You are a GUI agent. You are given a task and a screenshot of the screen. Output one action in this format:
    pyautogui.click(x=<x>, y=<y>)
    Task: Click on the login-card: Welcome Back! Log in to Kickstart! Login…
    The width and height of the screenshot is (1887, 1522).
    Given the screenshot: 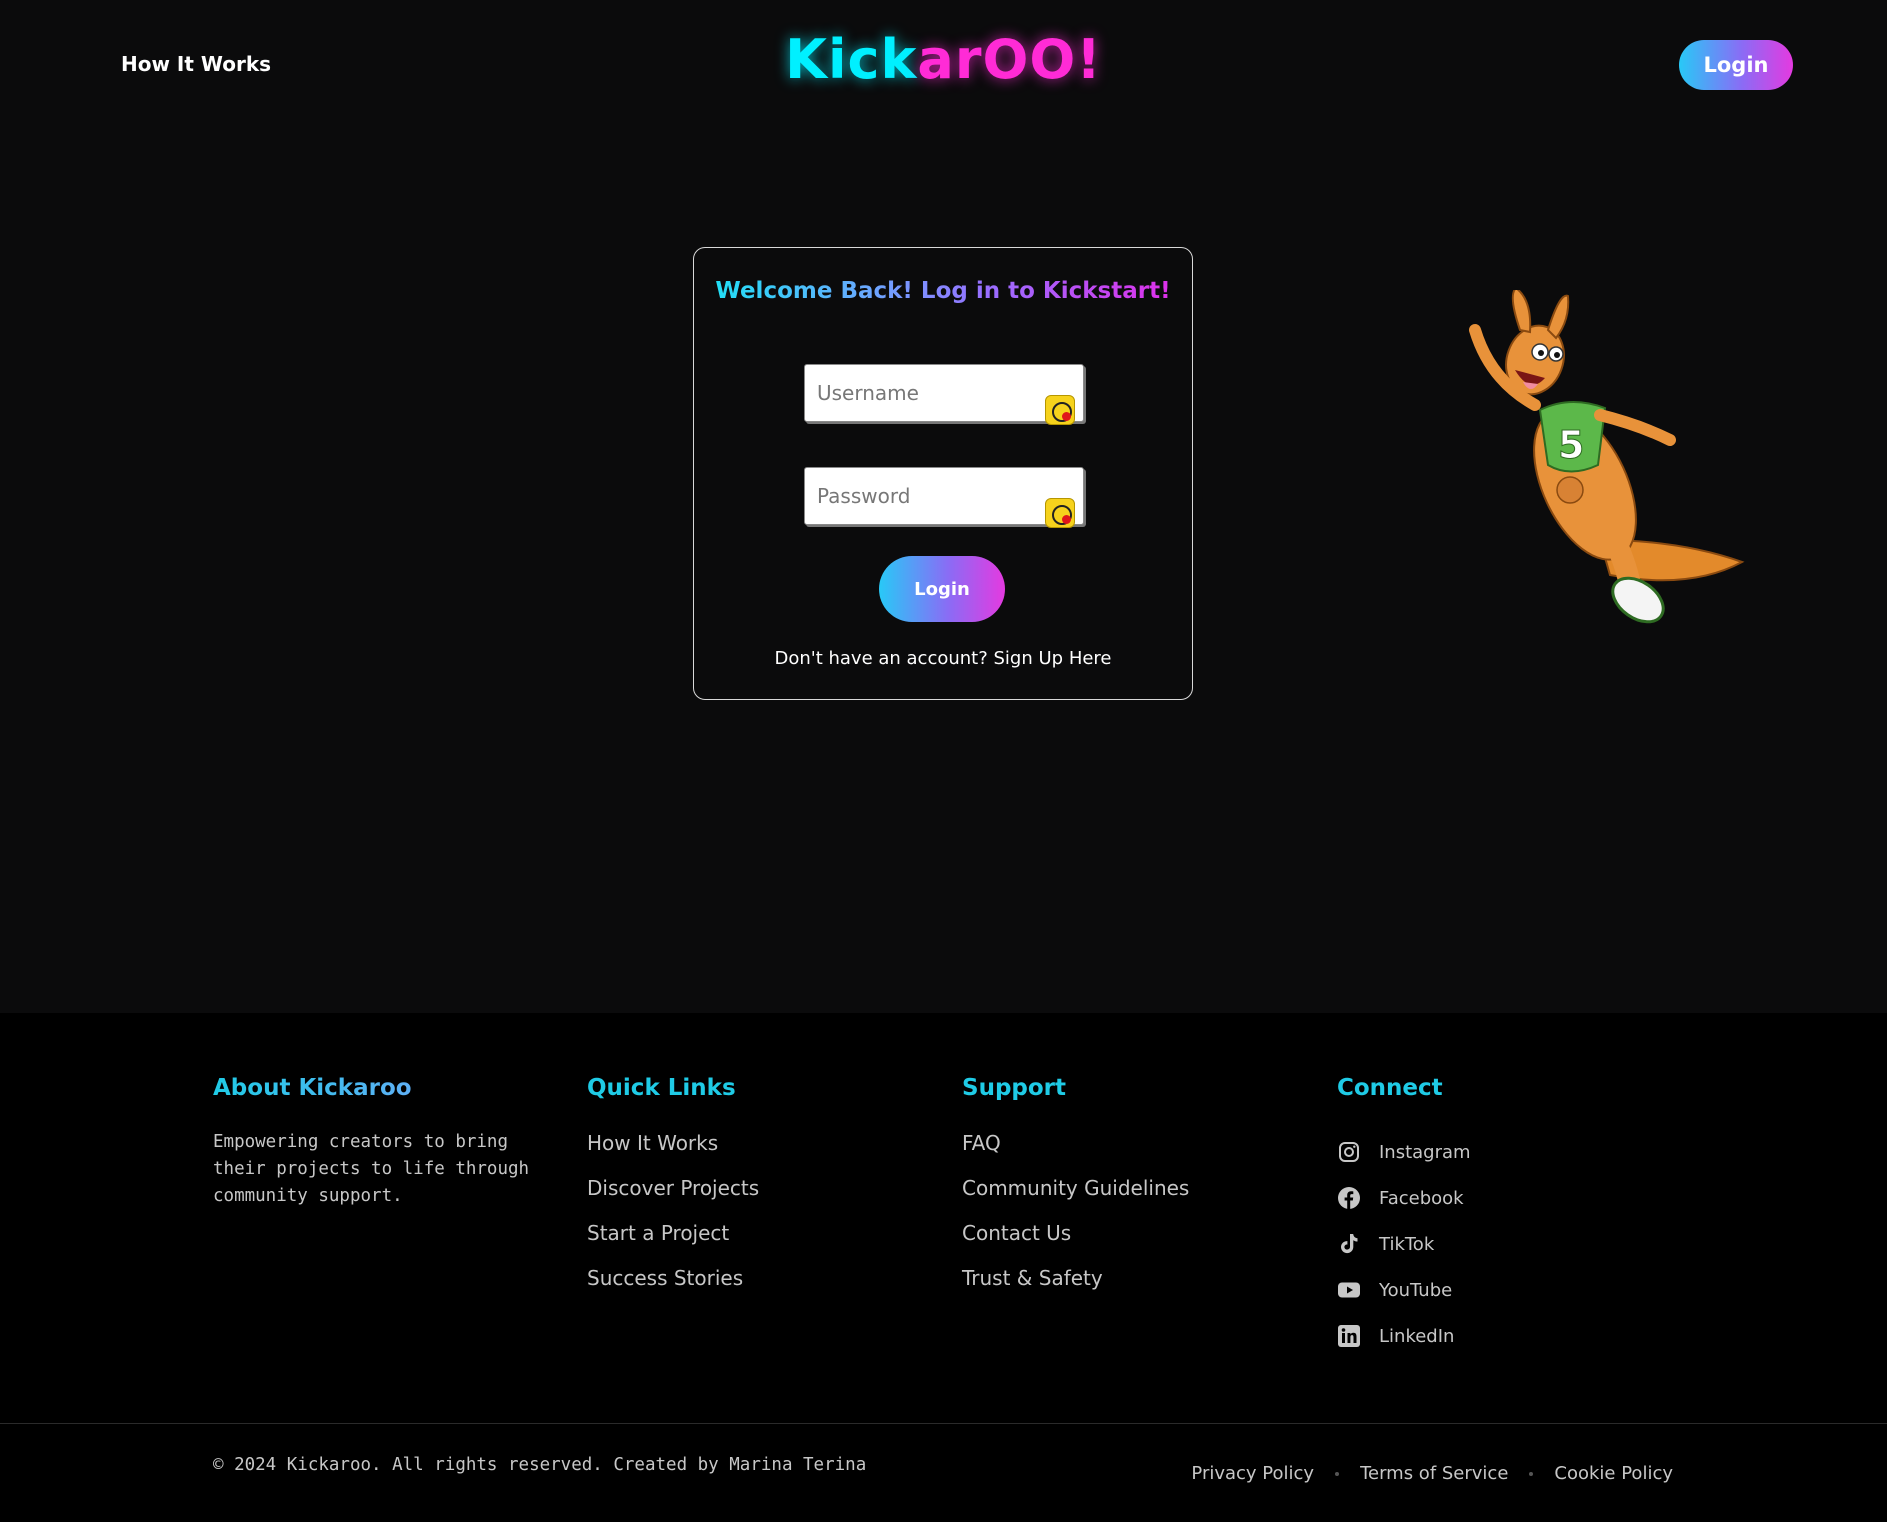 What is the action you would take?
    pyautogui.click(x=943, y=473)
    